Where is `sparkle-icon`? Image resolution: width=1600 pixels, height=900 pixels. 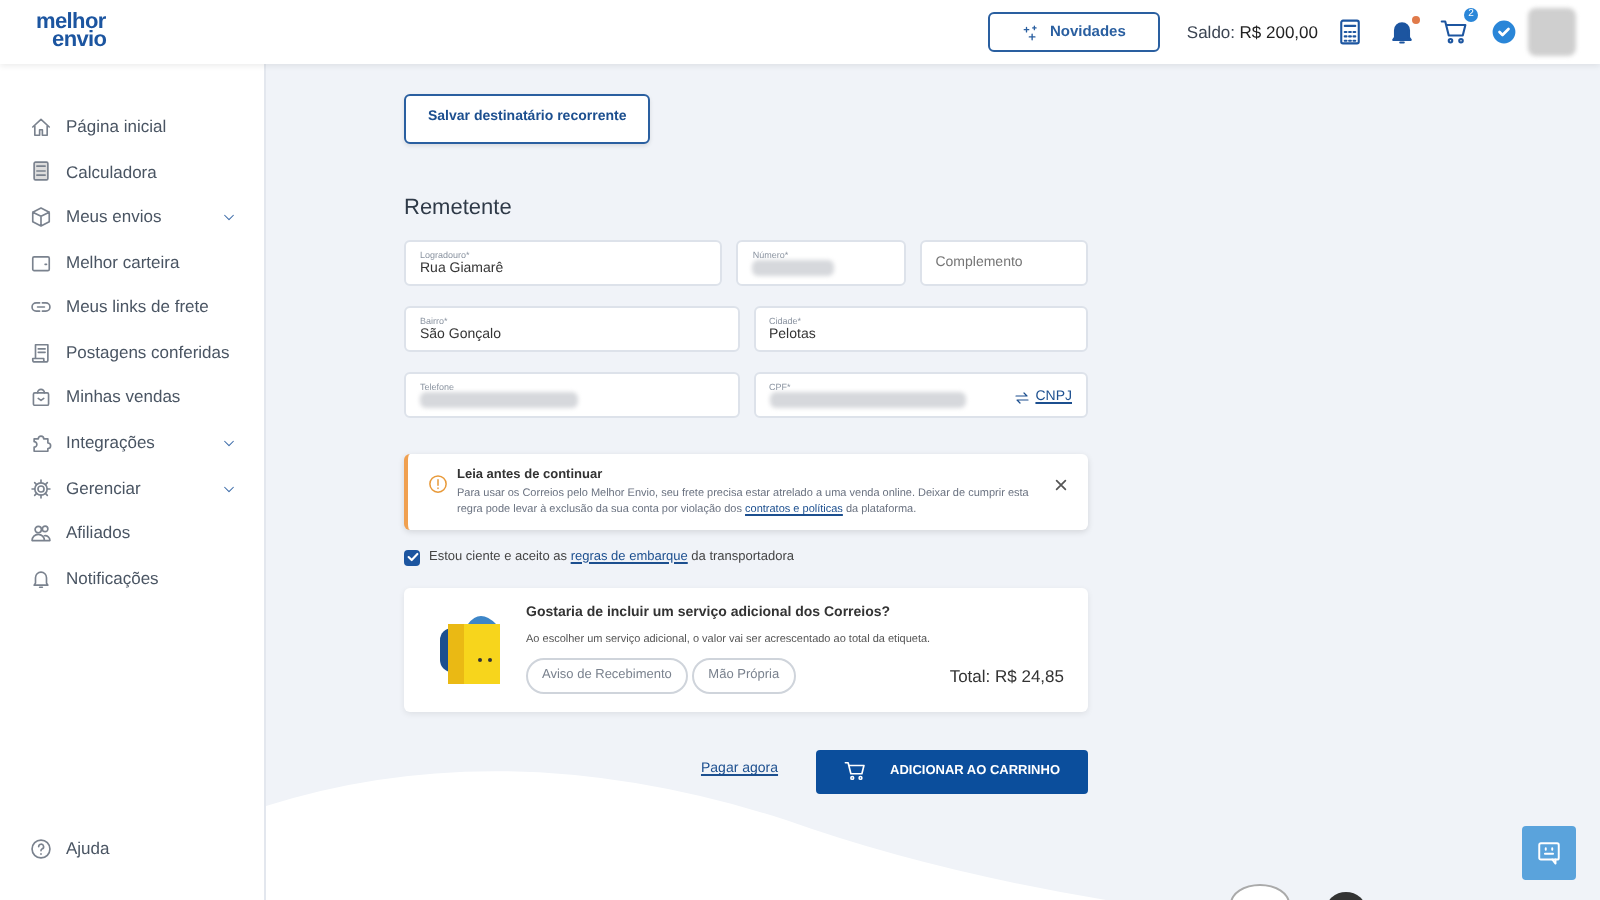 sparkle-icon is located at coordinates (1031, 32).